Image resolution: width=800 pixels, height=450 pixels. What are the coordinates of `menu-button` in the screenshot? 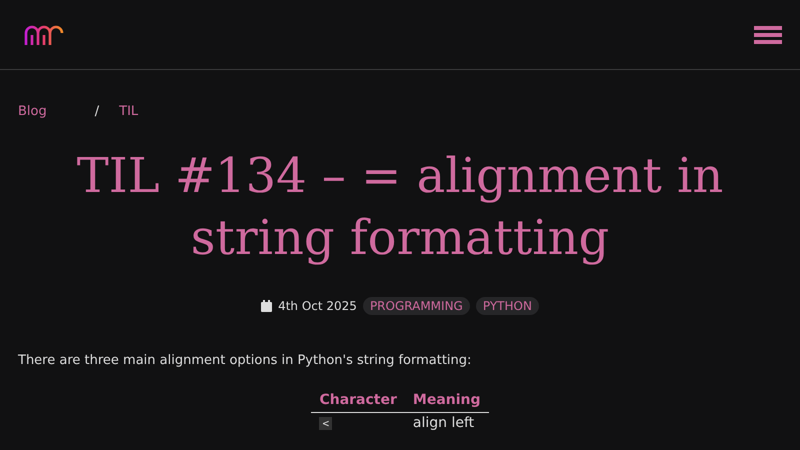 It's located at (768, 35).